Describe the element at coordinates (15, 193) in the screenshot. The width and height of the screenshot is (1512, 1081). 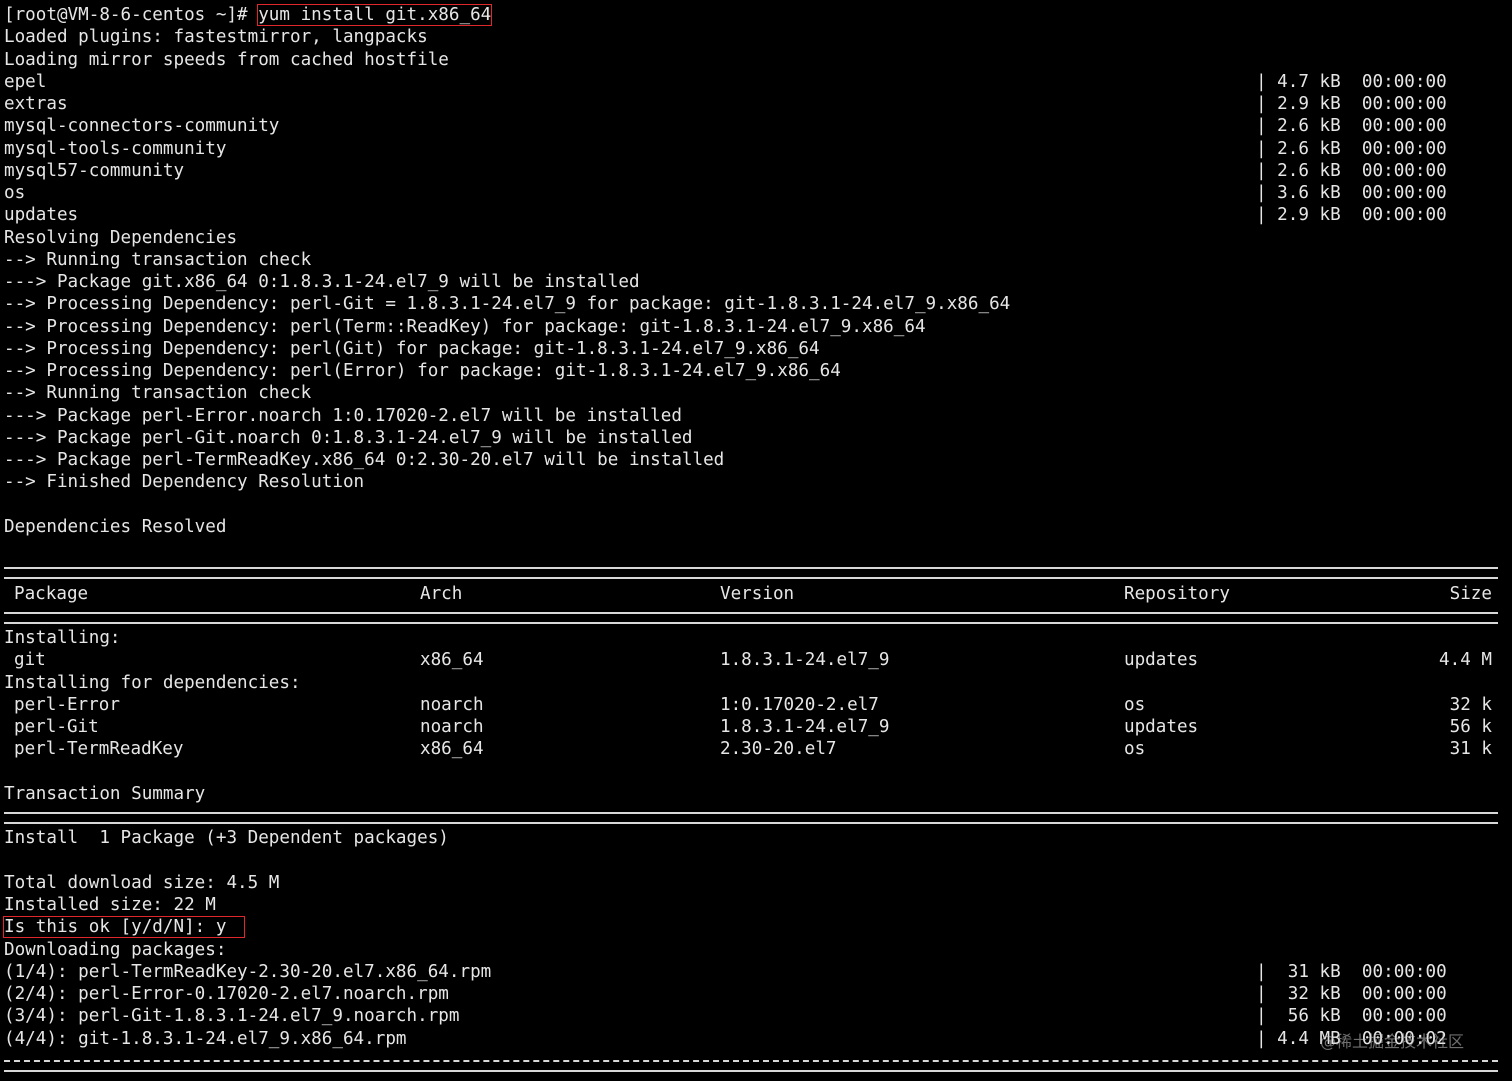
I see `repo-name: os` at that location.